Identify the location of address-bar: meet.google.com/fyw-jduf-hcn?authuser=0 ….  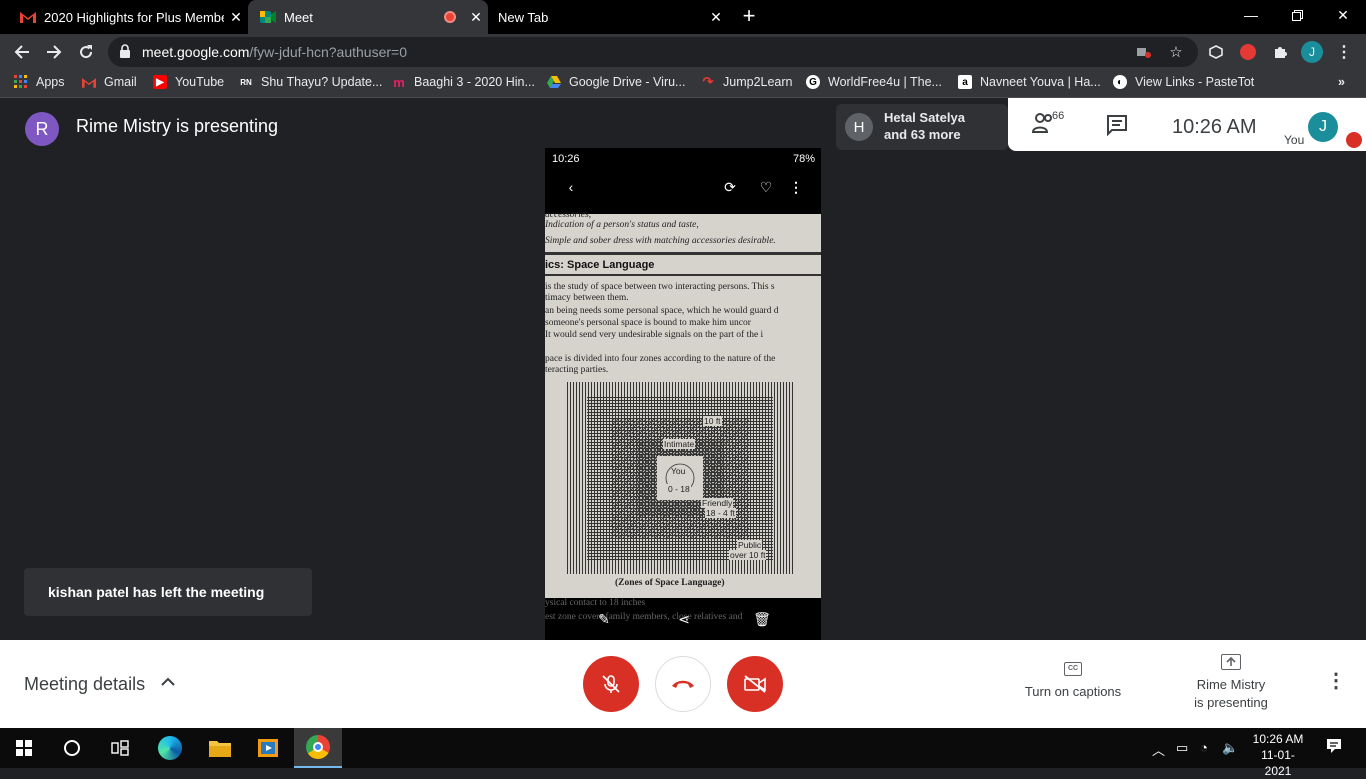
(653, 52).